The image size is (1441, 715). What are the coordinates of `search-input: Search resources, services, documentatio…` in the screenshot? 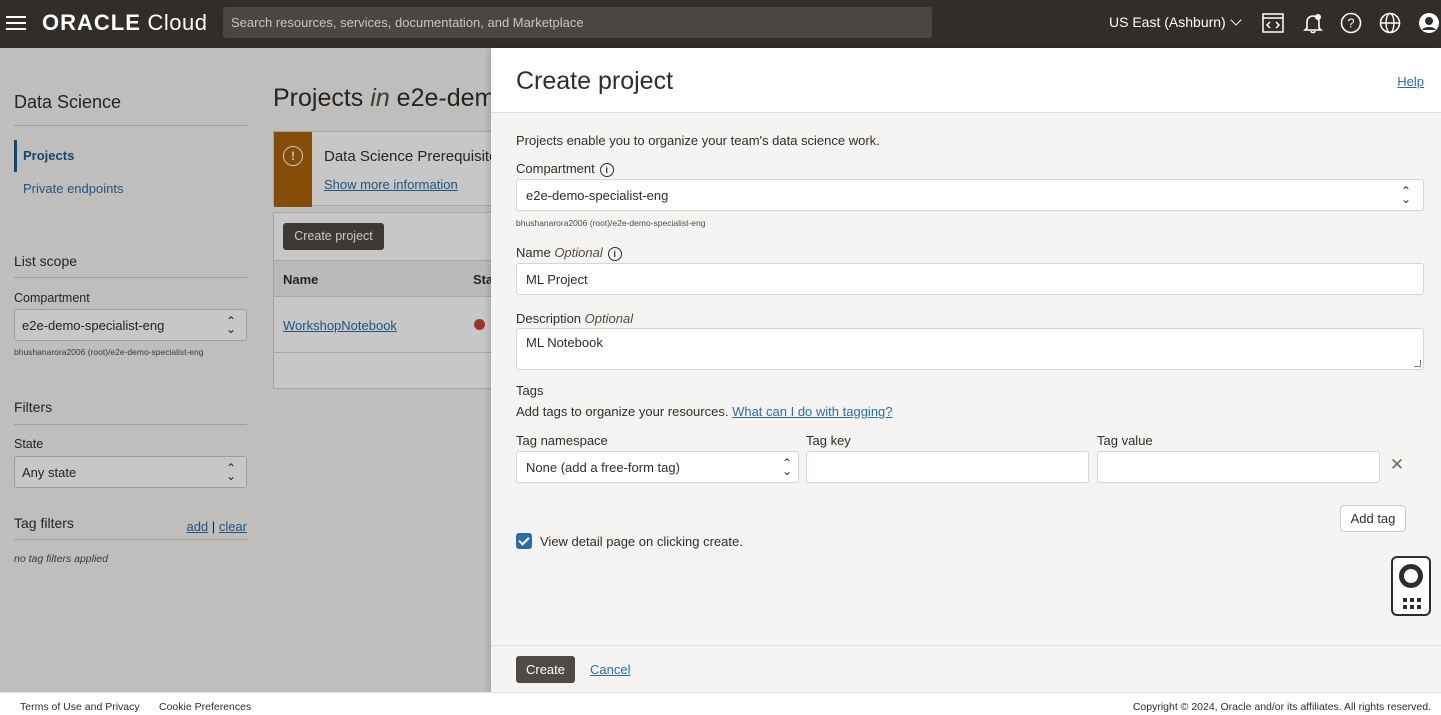 It's located at (577, 22).